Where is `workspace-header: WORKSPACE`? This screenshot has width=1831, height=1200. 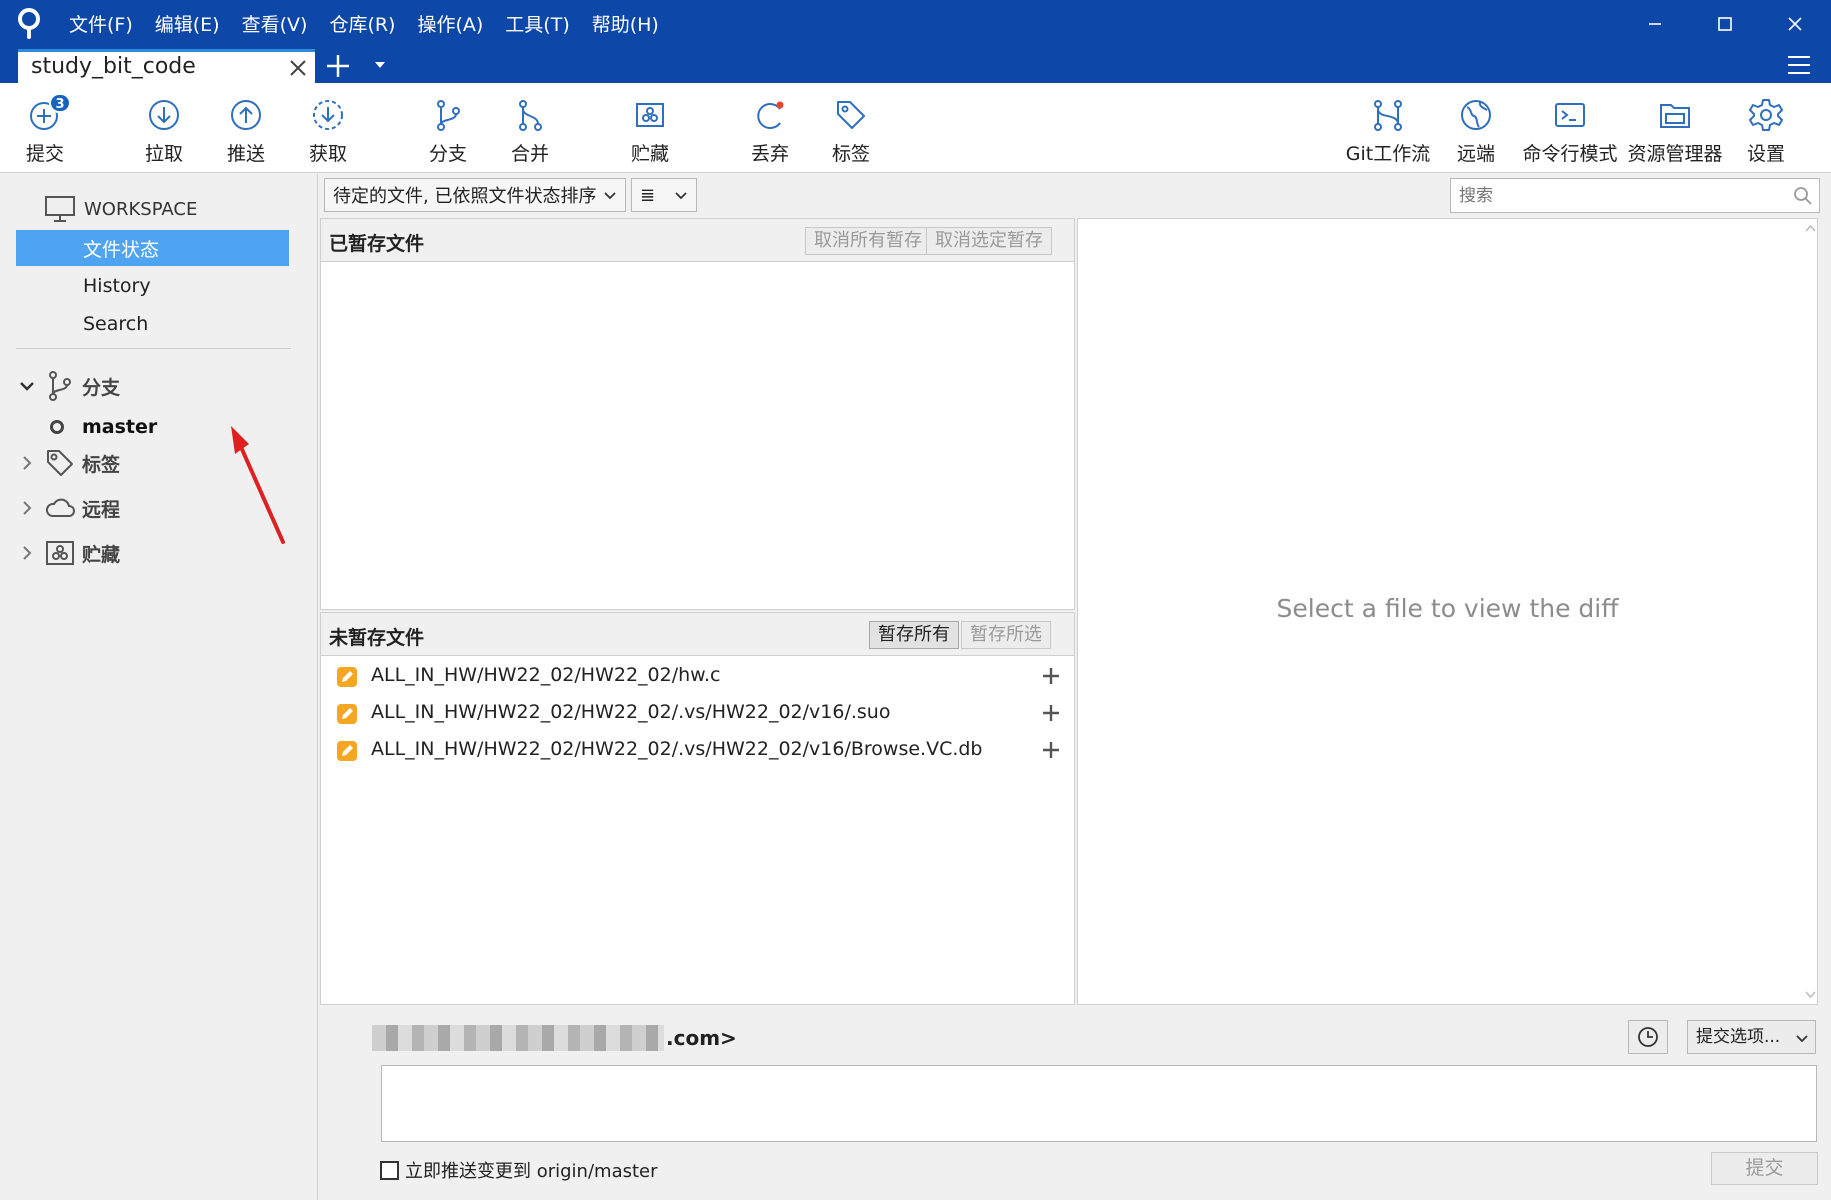 workspace-header: WORKSPACE is located at coordinates (120, 209).